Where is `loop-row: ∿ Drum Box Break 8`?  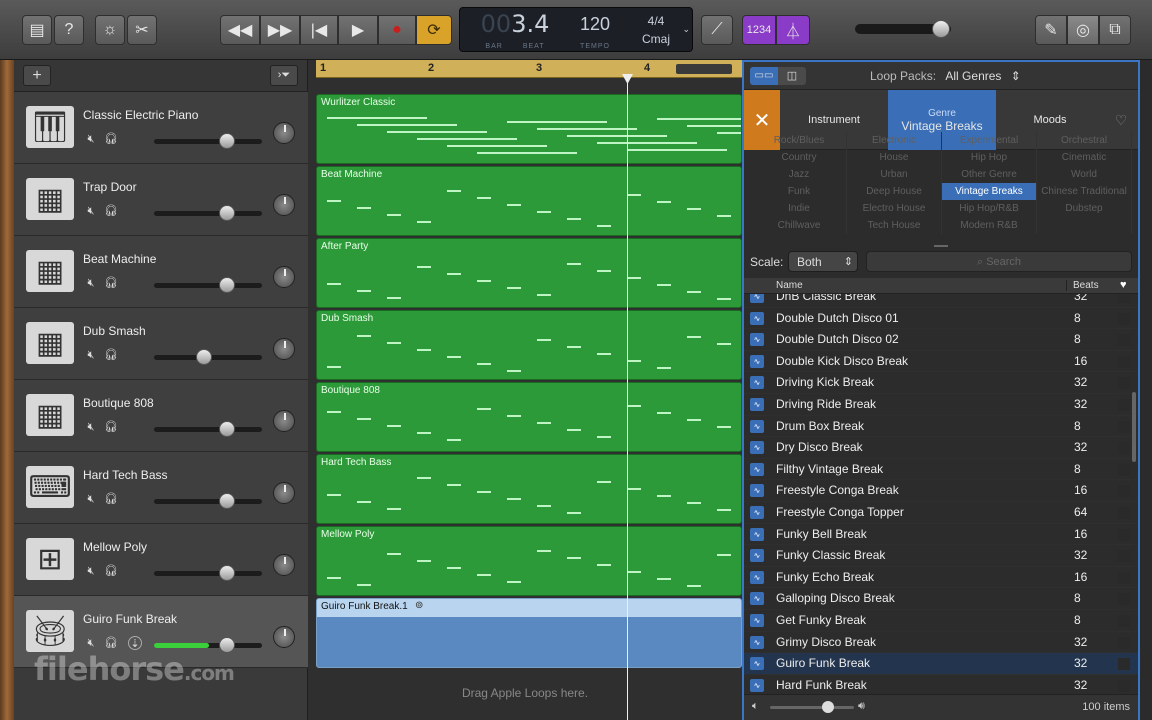
loop-row: ∿ Drum Box Break 8 is located at coordinates (941, 427).